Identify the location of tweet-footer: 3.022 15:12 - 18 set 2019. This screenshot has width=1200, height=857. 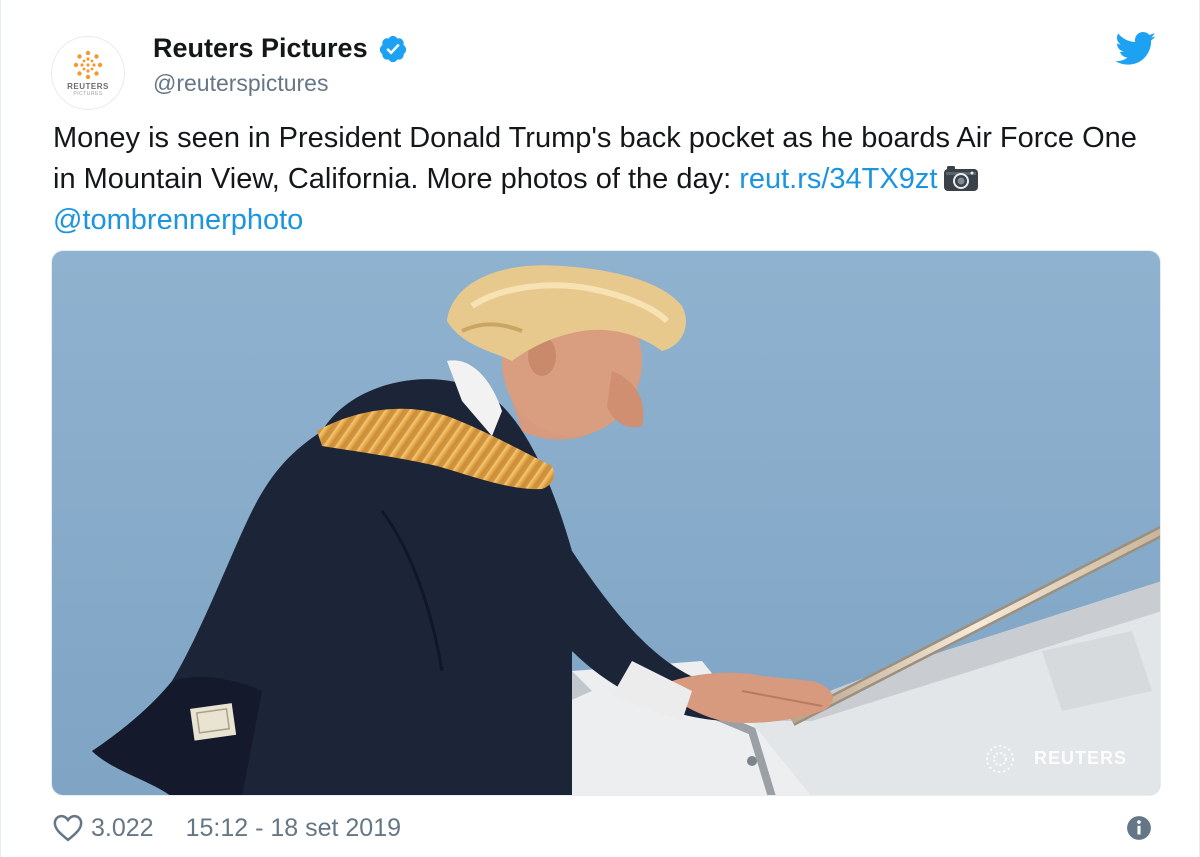
(227, 828).